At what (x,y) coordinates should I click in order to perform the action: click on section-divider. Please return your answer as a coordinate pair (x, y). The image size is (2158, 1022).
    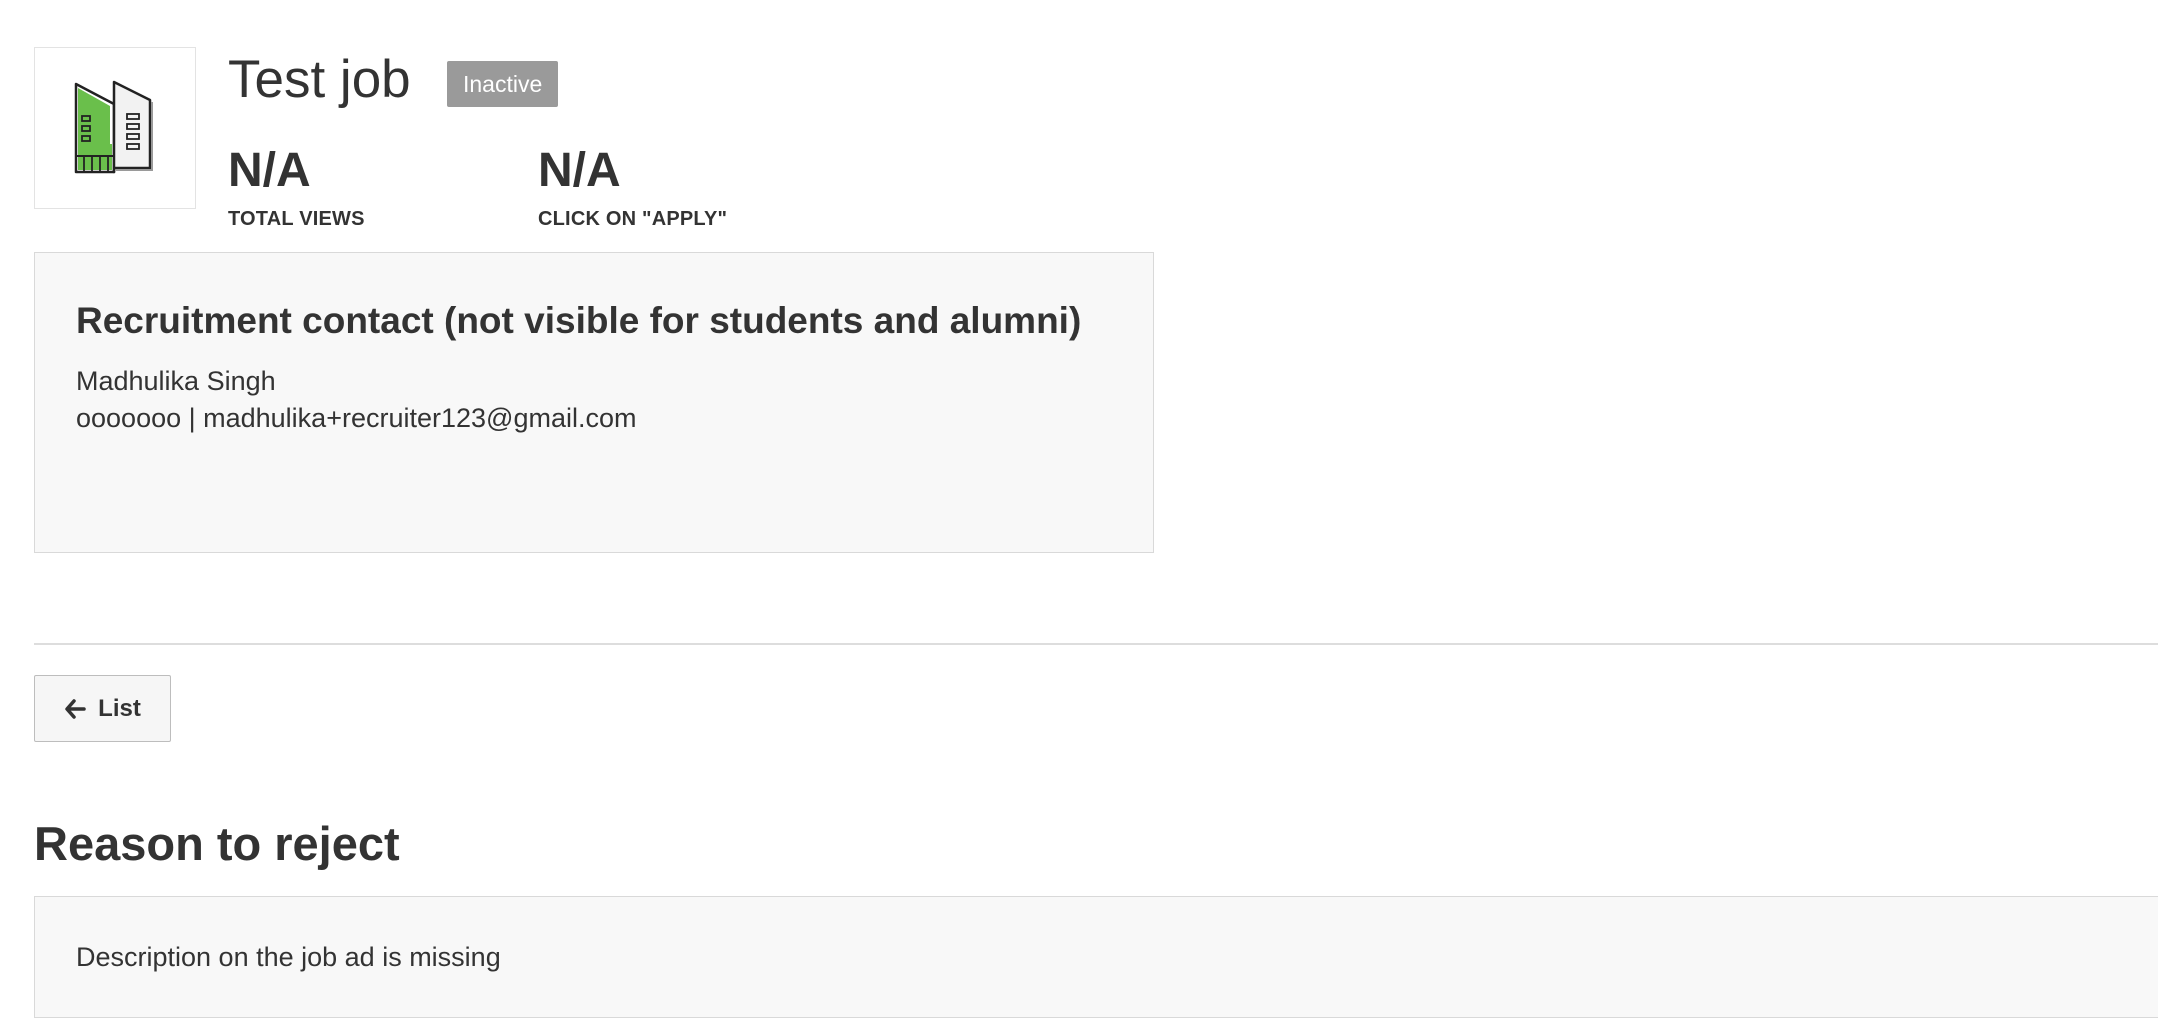
    Looking at the image, I should click on (1096, 644).